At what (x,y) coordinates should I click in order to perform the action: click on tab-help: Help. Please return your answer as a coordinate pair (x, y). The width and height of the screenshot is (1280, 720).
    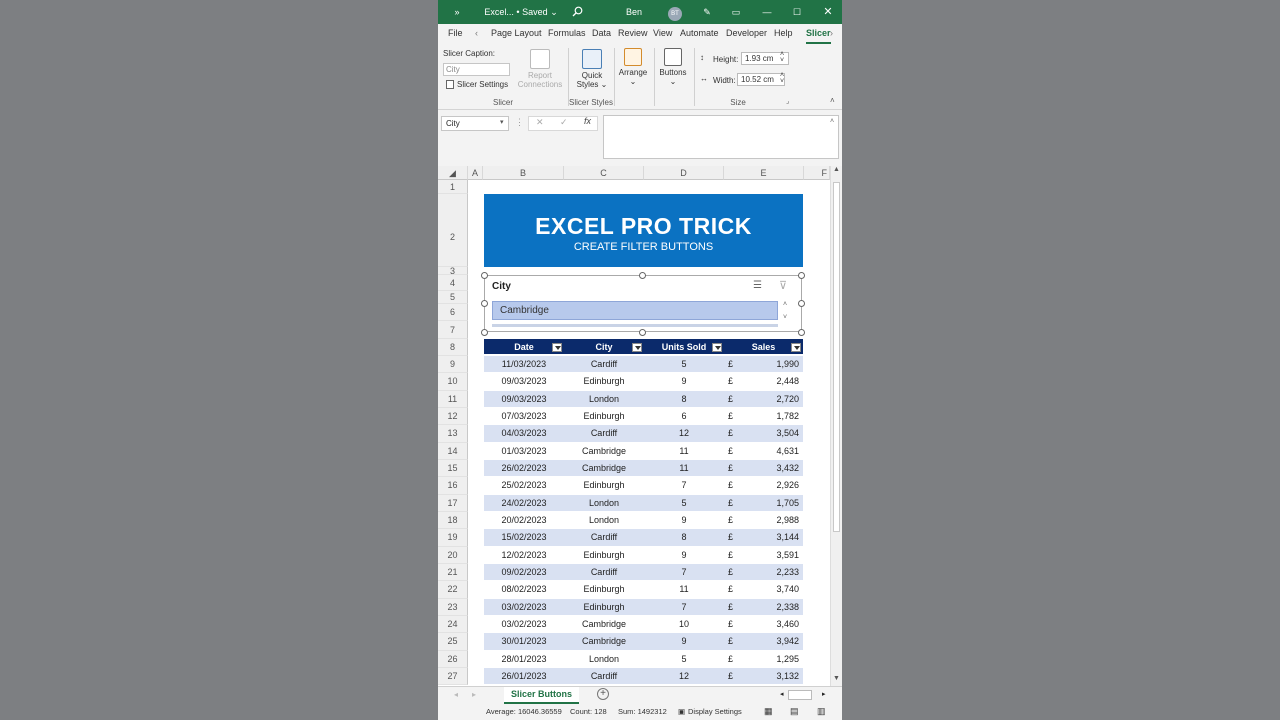
    Looking at the image, I should click on (783, 34).